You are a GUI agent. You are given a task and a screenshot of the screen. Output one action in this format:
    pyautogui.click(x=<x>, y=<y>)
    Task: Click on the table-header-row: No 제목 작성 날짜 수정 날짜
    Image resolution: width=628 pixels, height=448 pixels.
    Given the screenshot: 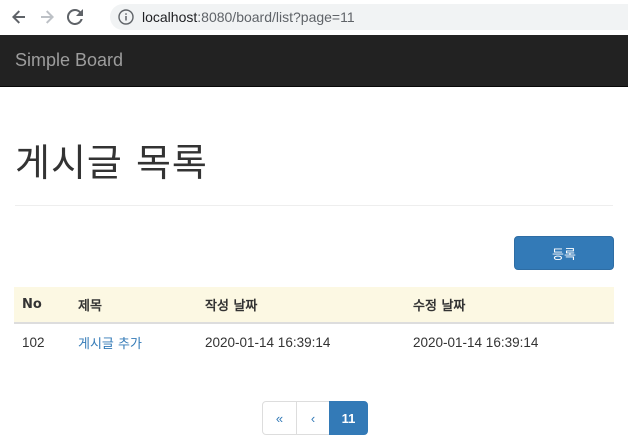 What is the action you would take?
    pyautogui.click(x=314, y=305)
    